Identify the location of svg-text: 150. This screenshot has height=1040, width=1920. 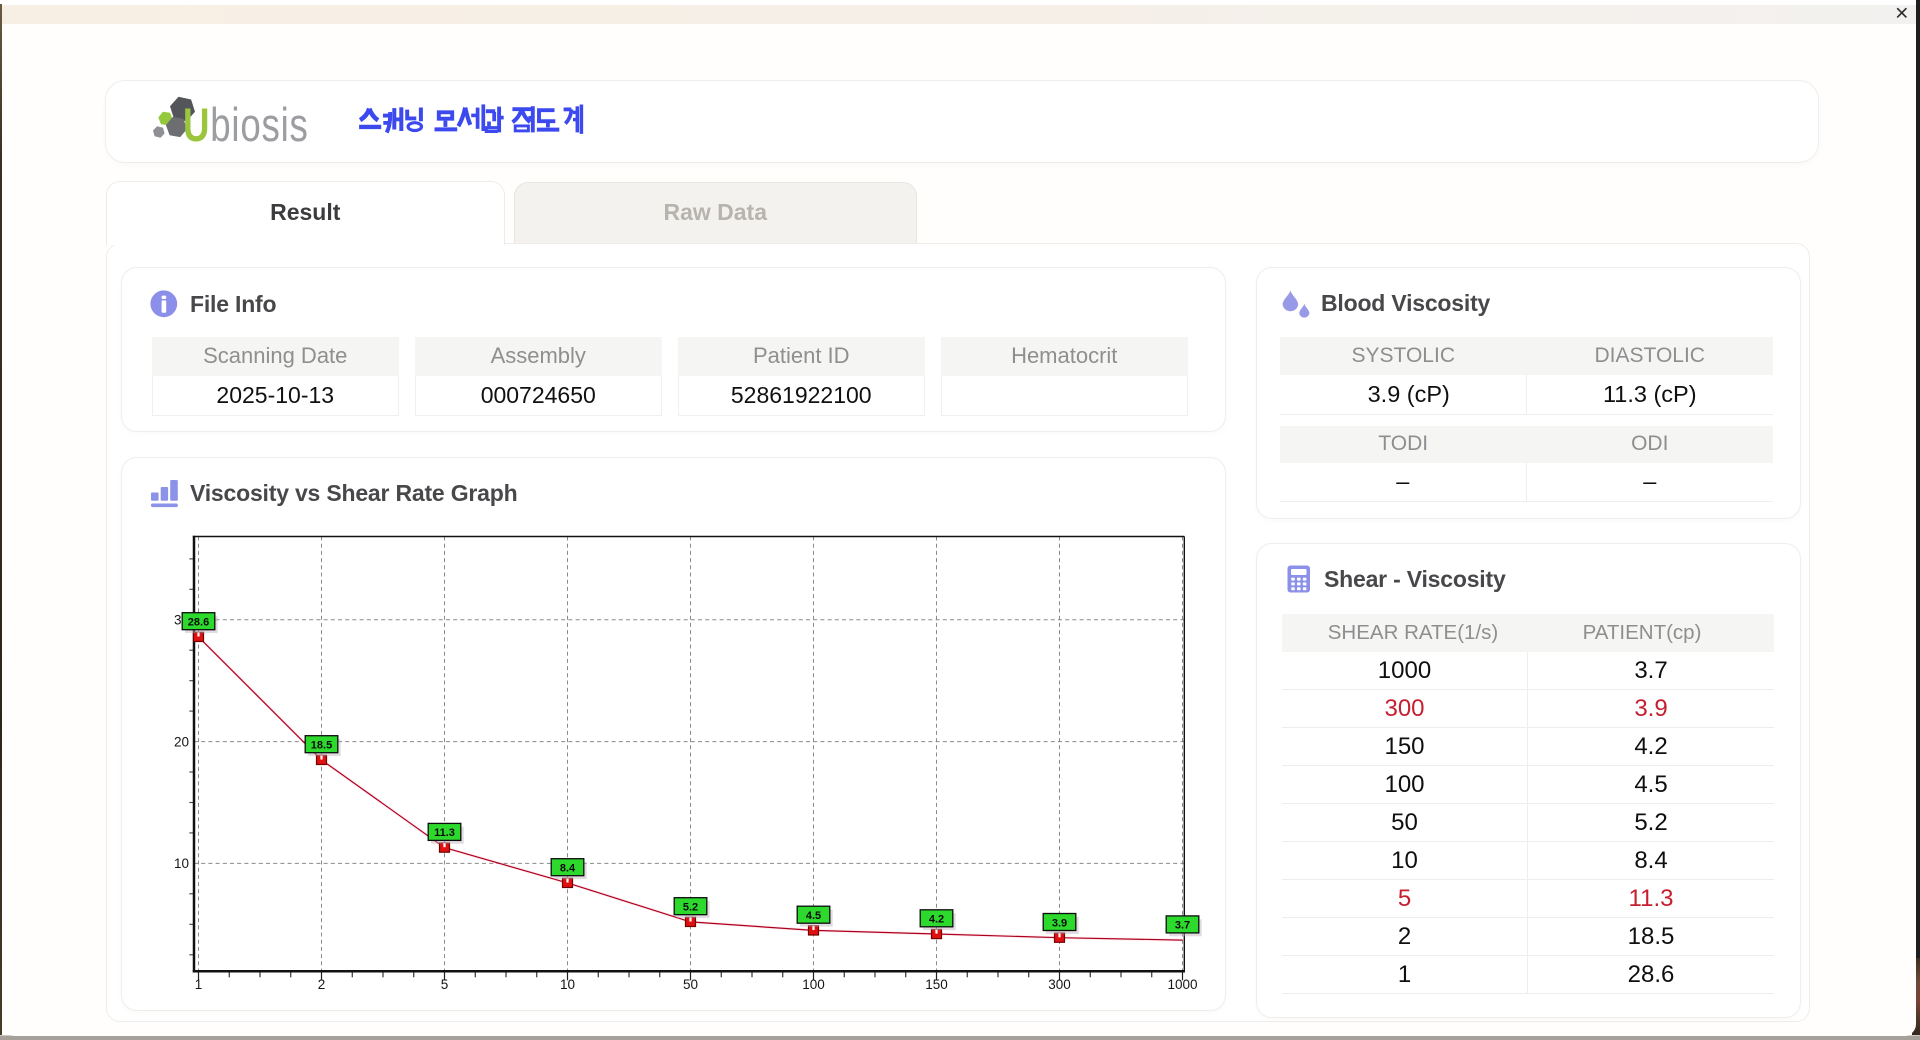
(936, 984).